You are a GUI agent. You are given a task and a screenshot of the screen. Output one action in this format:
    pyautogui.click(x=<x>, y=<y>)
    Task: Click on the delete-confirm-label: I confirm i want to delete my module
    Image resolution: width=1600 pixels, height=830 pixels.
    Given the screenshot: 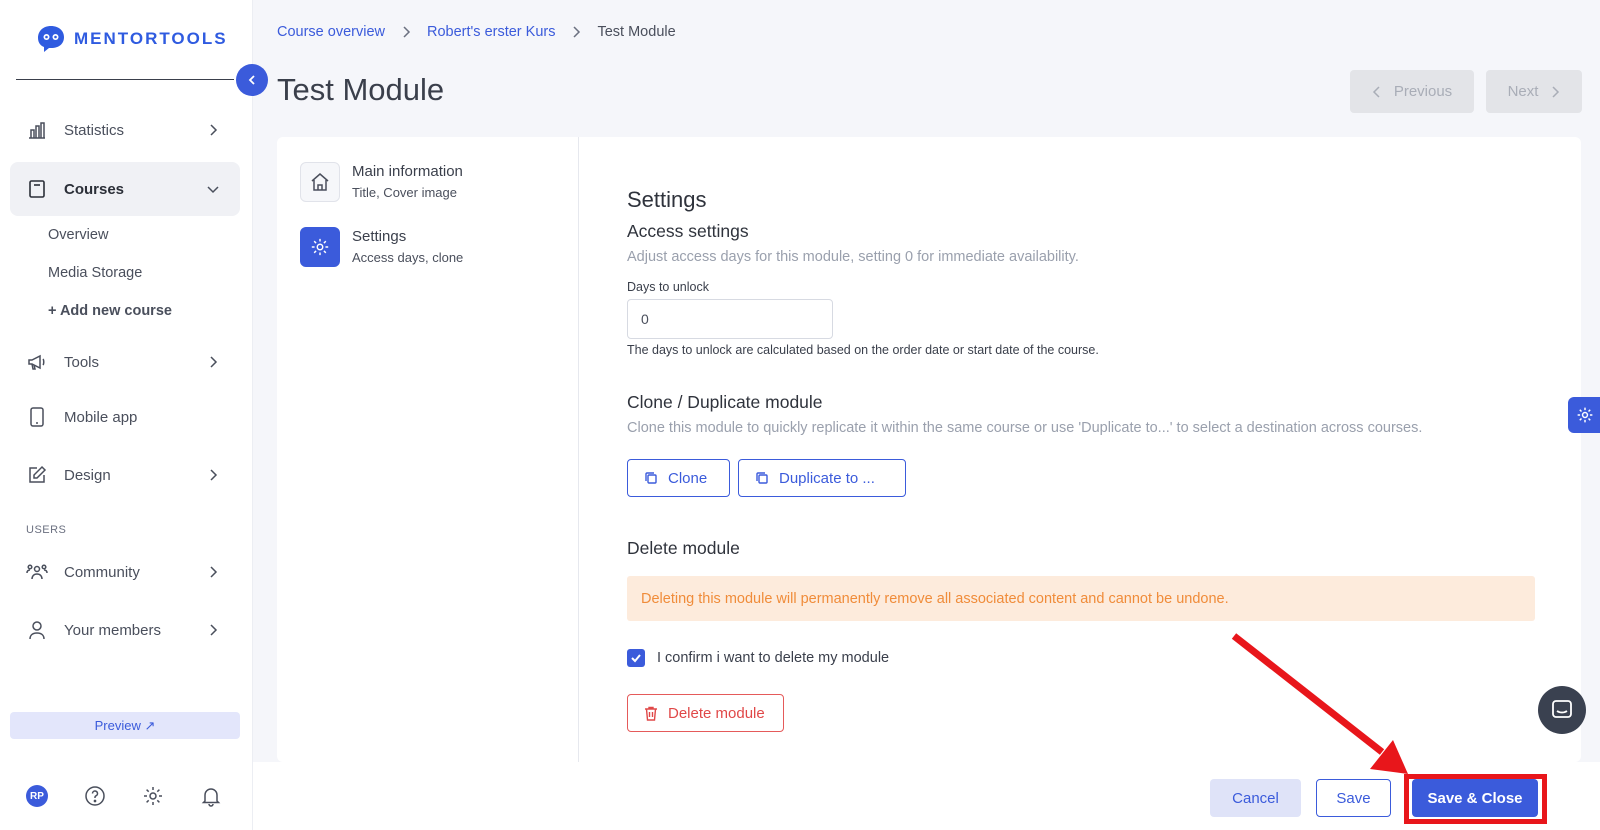 What is the action you would take?
    pyautogui.click(x=773, y=658)
    